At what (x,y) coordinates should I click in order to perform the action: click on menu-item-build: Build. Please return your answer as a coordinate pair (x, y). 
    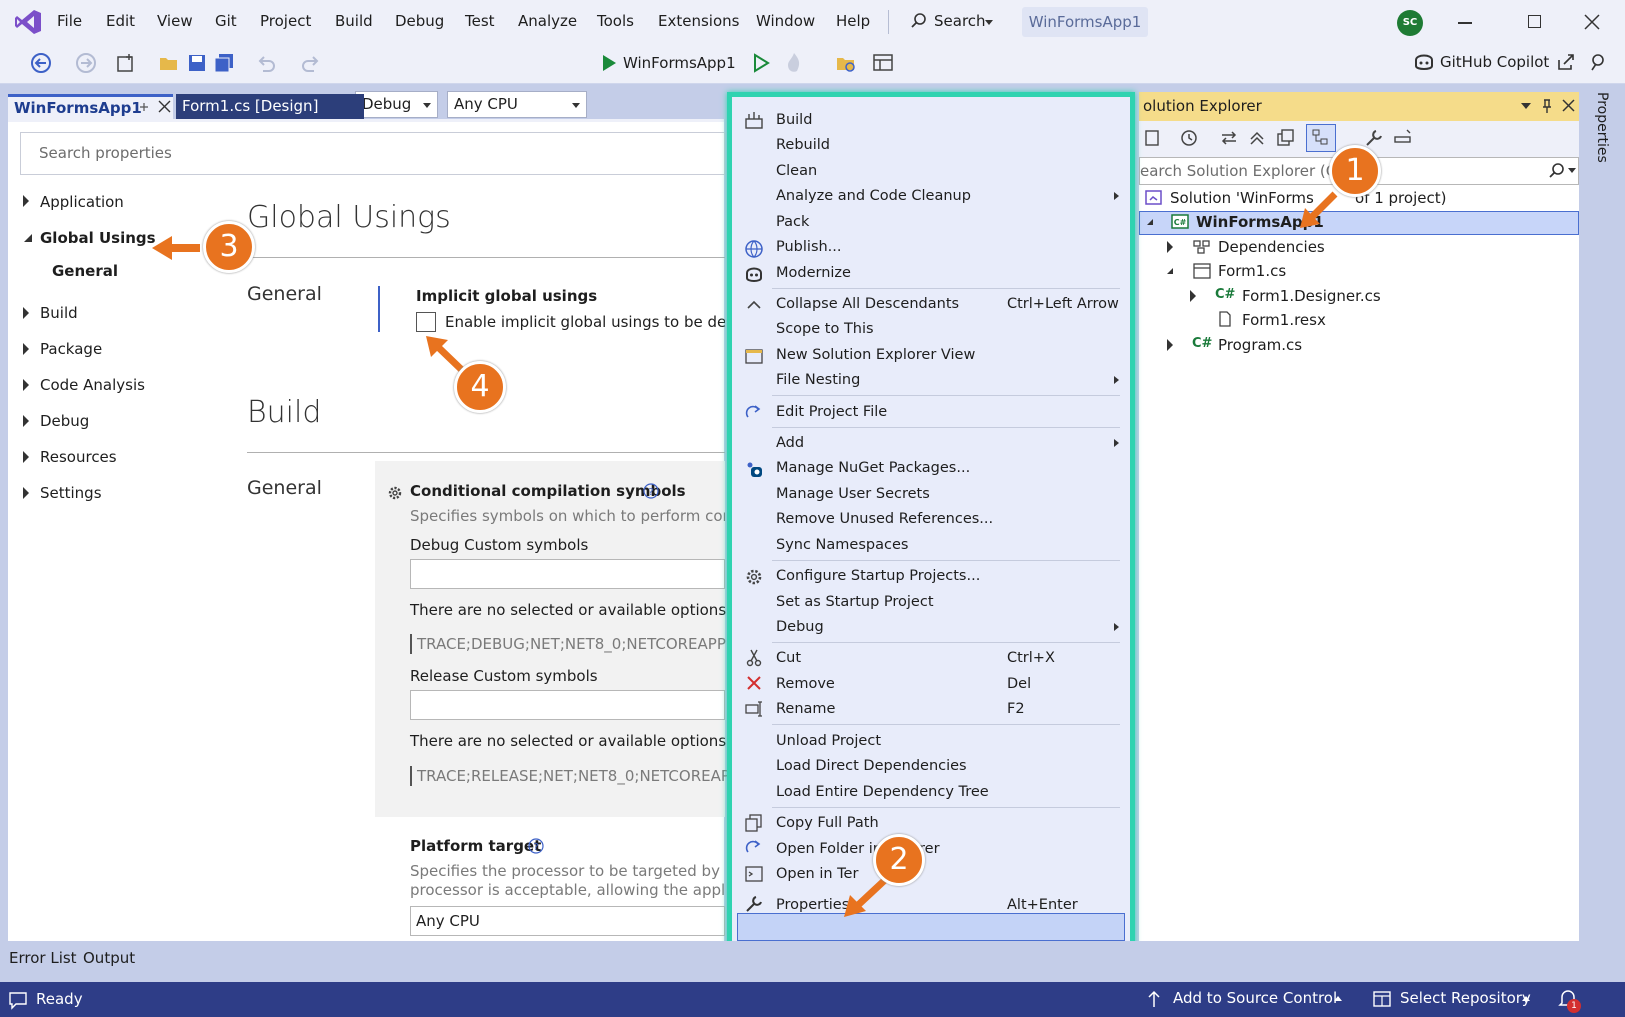
    Looking at the image, I should click on (794, 120).